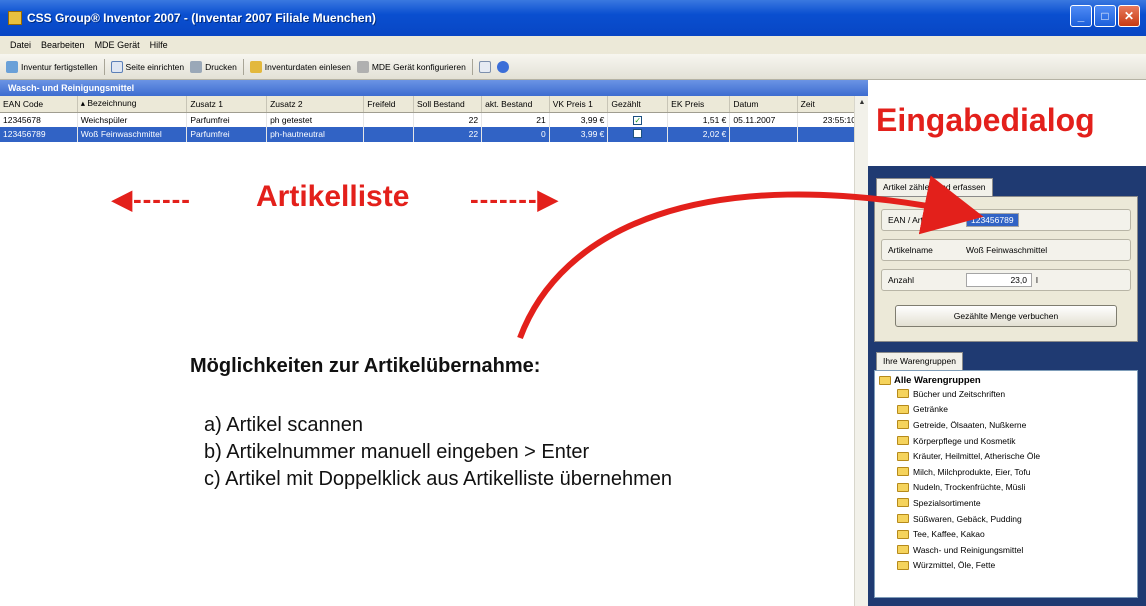  Describe the element at coordinates (573, 45) in the screenshot. I see `menu-bar: Datei Bearbeiten MDE Gerät Hilfe` at that location.